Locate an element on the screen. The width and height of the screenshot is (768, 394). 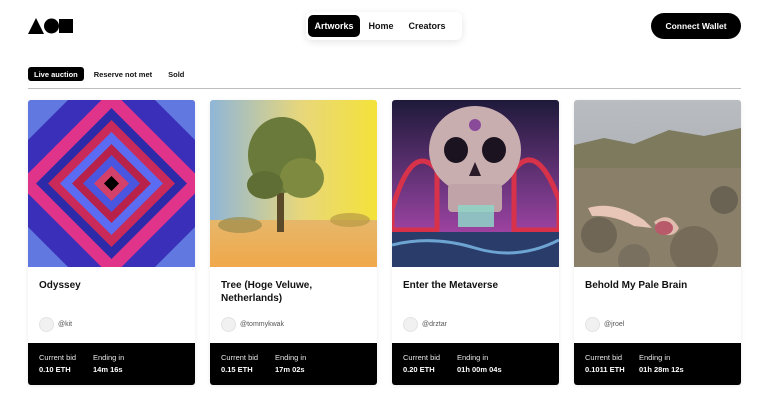
artwork-image-tree is located at coordinates (293, 183).